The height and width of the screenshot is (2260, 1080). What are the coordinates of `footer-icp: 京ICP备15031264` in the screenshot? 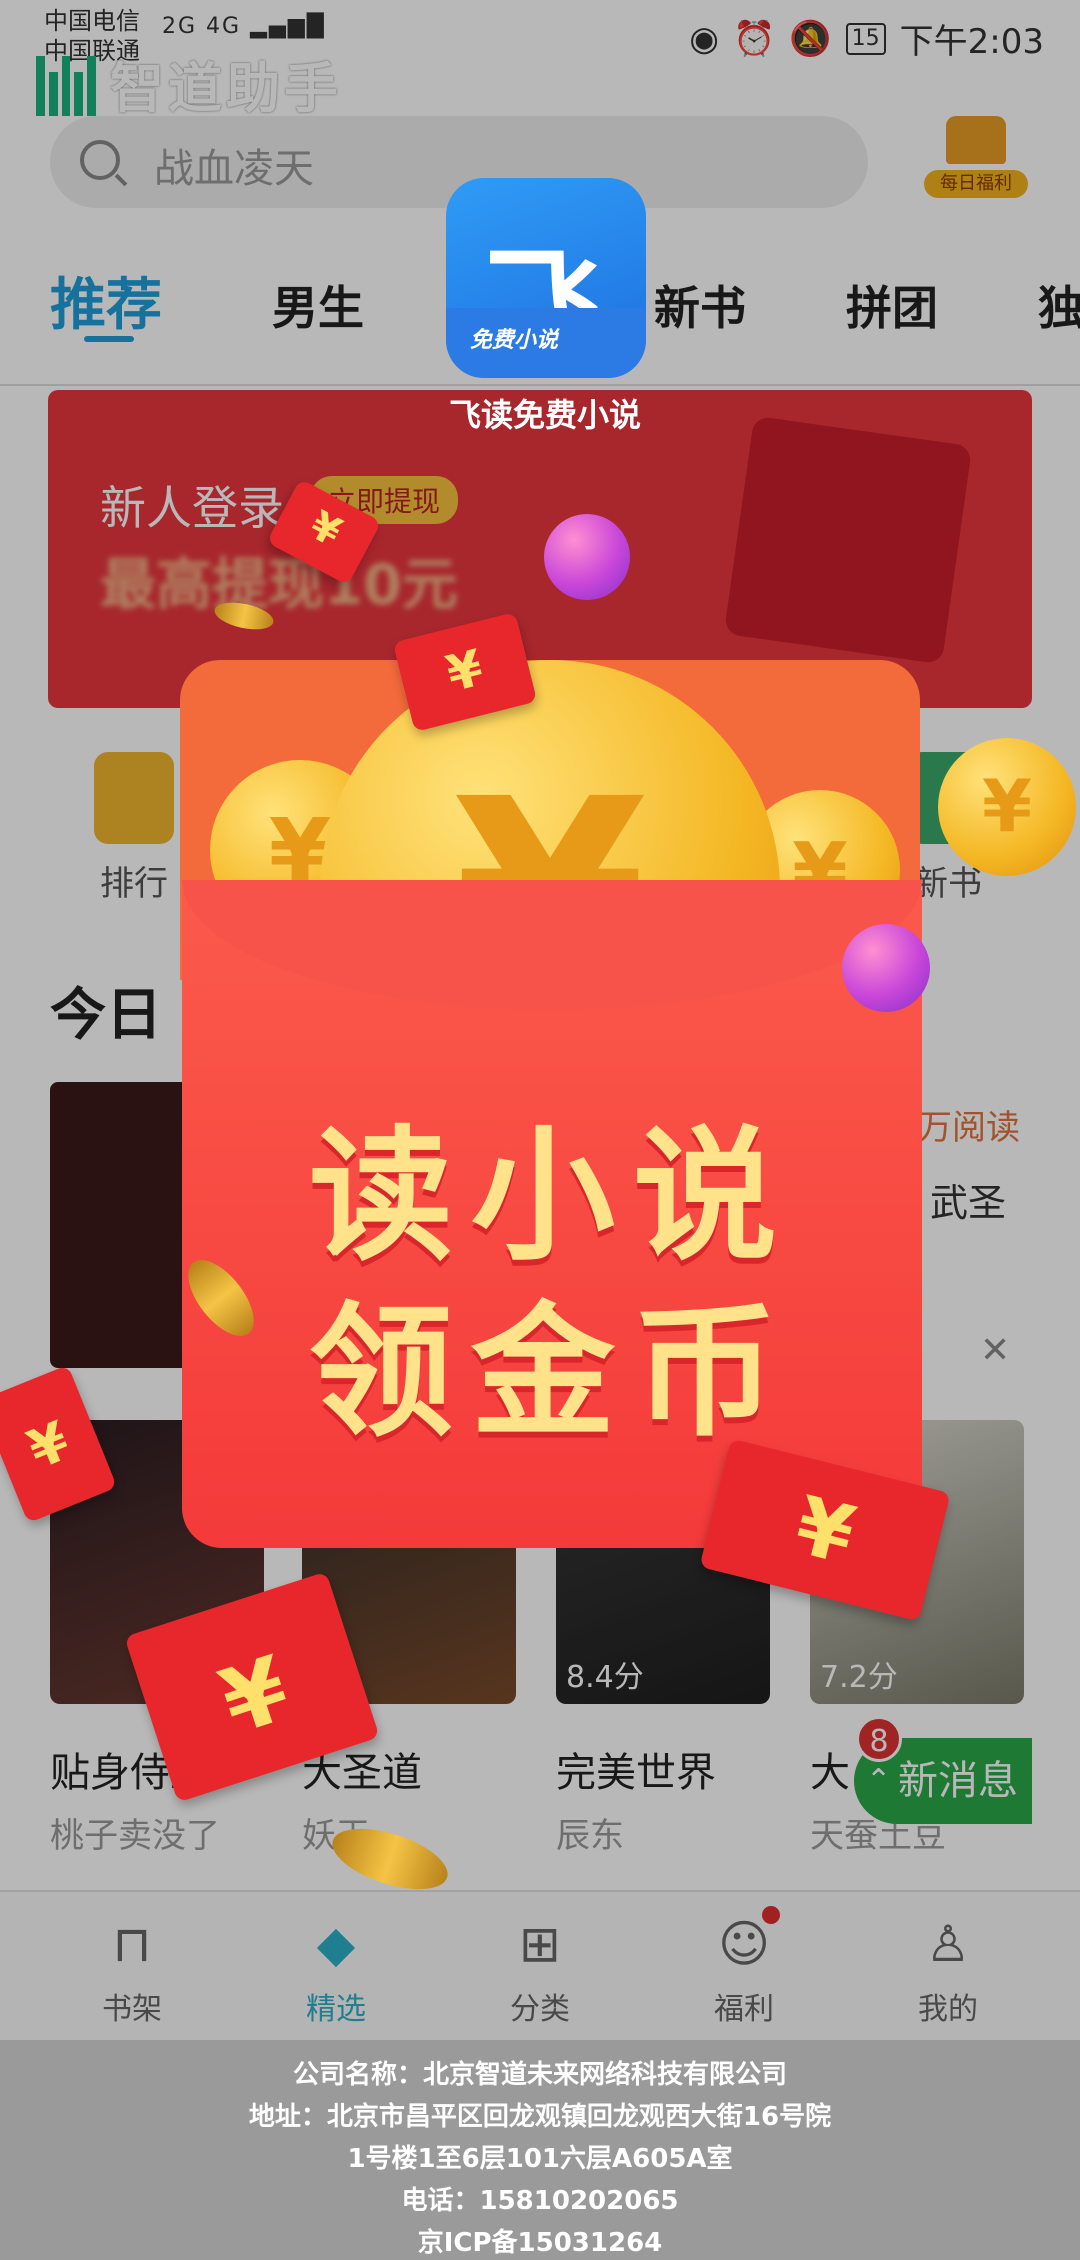 It's located at (540, 2243).